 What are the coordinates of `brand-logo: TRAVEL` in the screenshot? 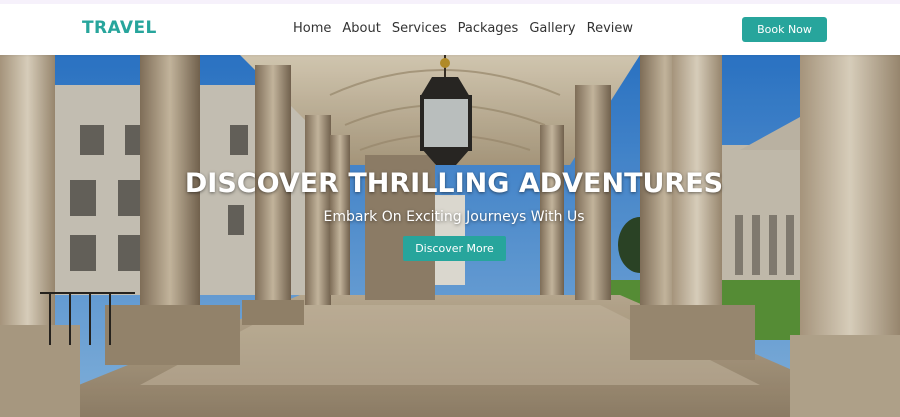 It's located at (119, 28).